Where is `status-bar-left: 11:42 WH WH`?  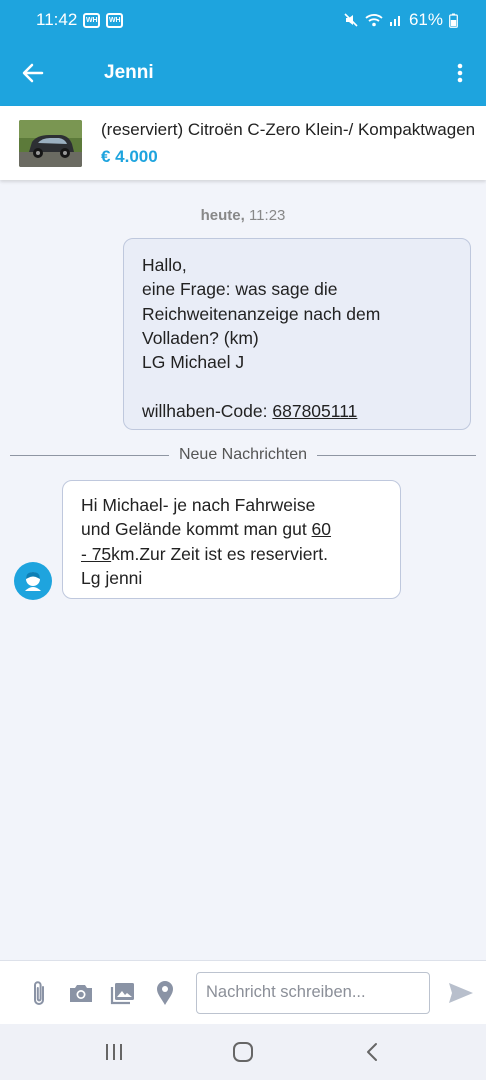
status-bar-left: 11:42 WH WH is located at coordinates (80, 20).